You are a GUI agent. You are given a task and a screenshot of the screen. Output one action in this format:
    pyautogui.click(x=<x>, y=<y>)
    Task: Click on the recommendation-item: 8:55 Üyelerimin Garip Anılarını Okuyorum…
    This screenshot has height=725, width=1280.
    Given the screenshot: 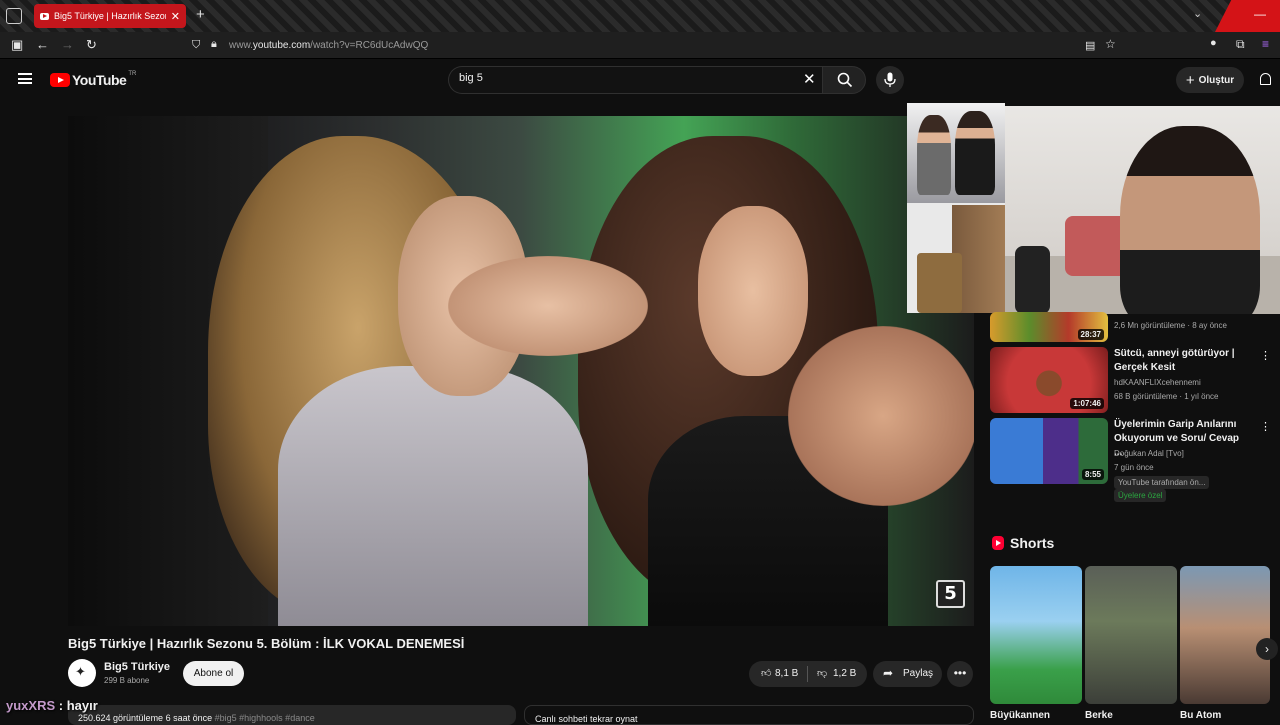 What is the action you would take?
    pyautogui.click(x=1135, y=463)
    